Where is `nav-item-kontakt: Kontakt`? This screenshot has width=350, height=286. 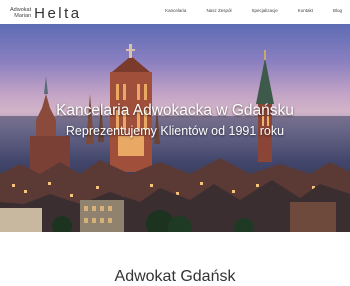 nav-item-kontakt: Kontakt is located at coordinates (305, 10).